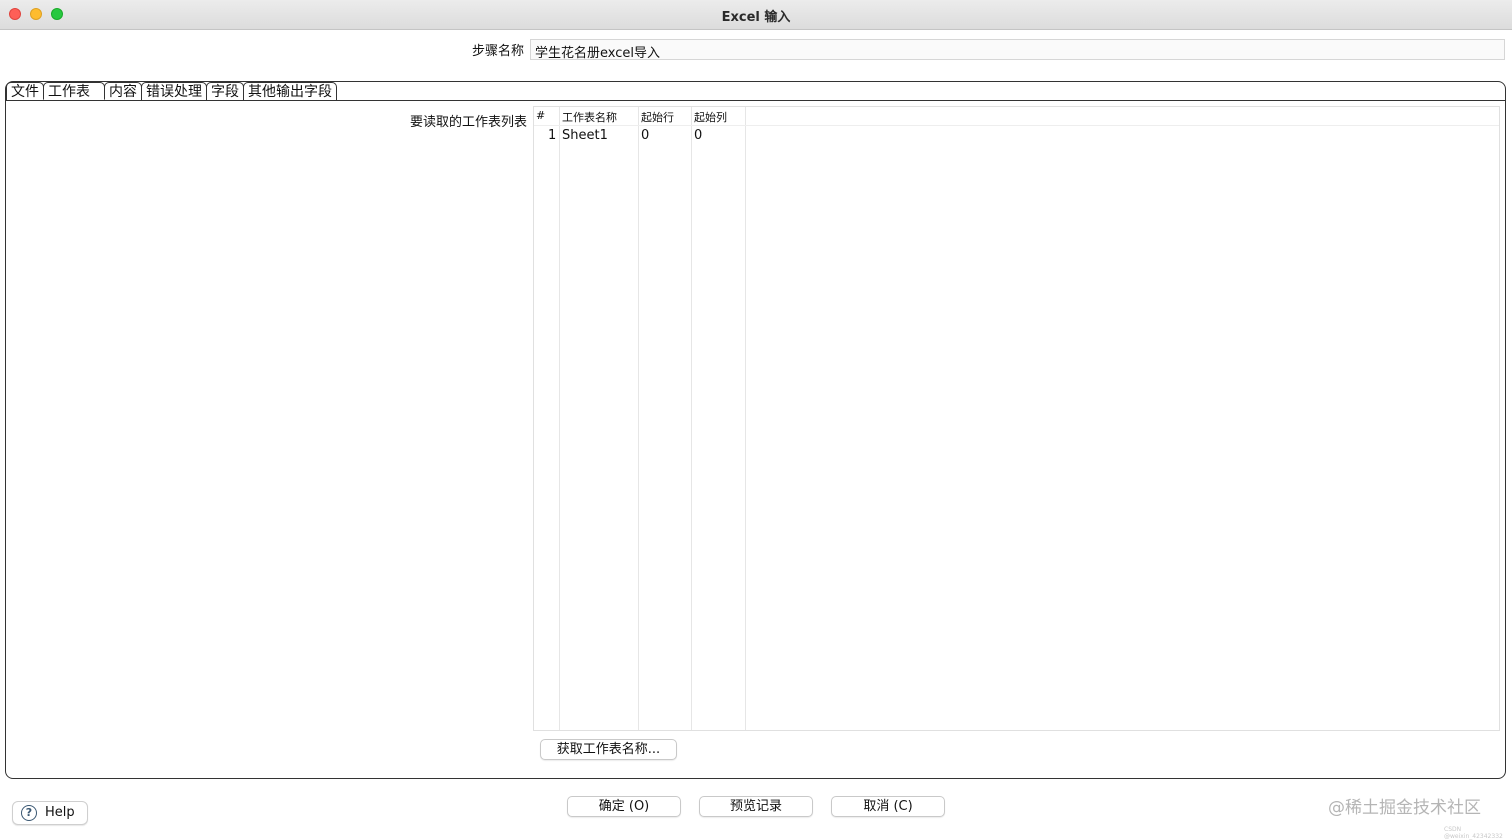 The width and height of the screenshot is (1512, 840). I want to click on window-titlebar: Excel 输入, so click(756, 15).